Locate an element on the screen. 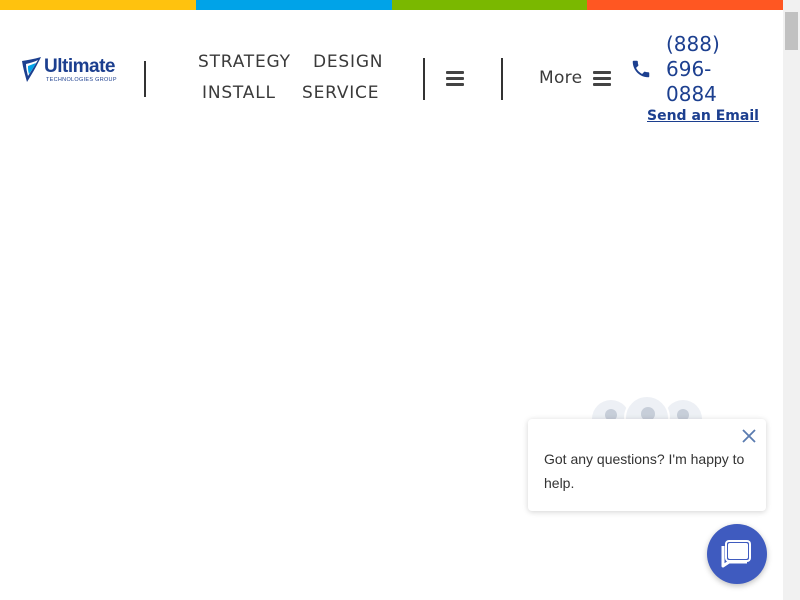 The image size is (800, 600). chat-greeting-popup: Got any questions? I'm happy to help. is located at coordinates (647, 465).